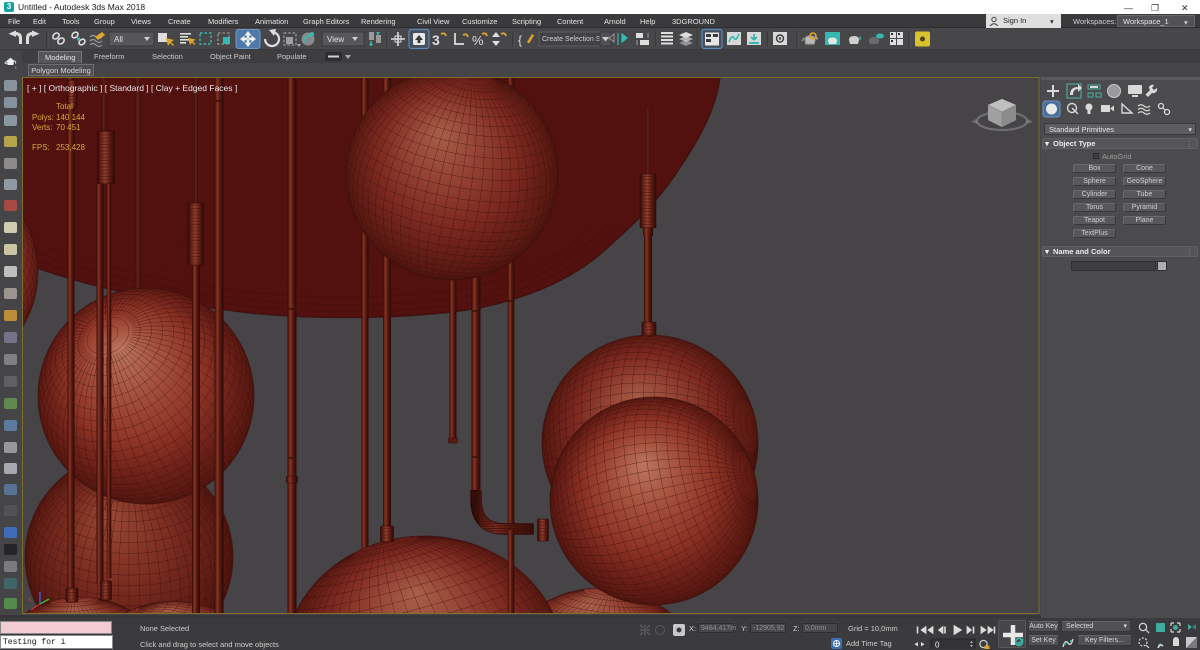 Image resolution: width=1200 pixels, height=650 pixels. What do you see at coordinates (118, 39) in the screenshot?
I see `svg-text: All` at bounding box center [118, 39].